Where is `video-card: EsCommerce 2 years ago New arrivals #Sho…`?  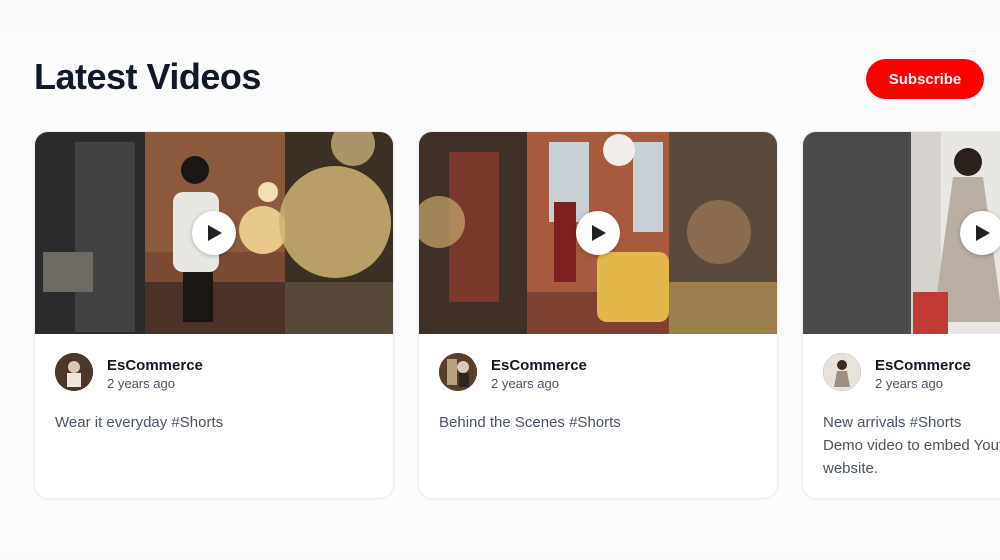
video-card: EsCommerce 2 years ago New arrivals #Sho… is located at coordinates (901, 315).